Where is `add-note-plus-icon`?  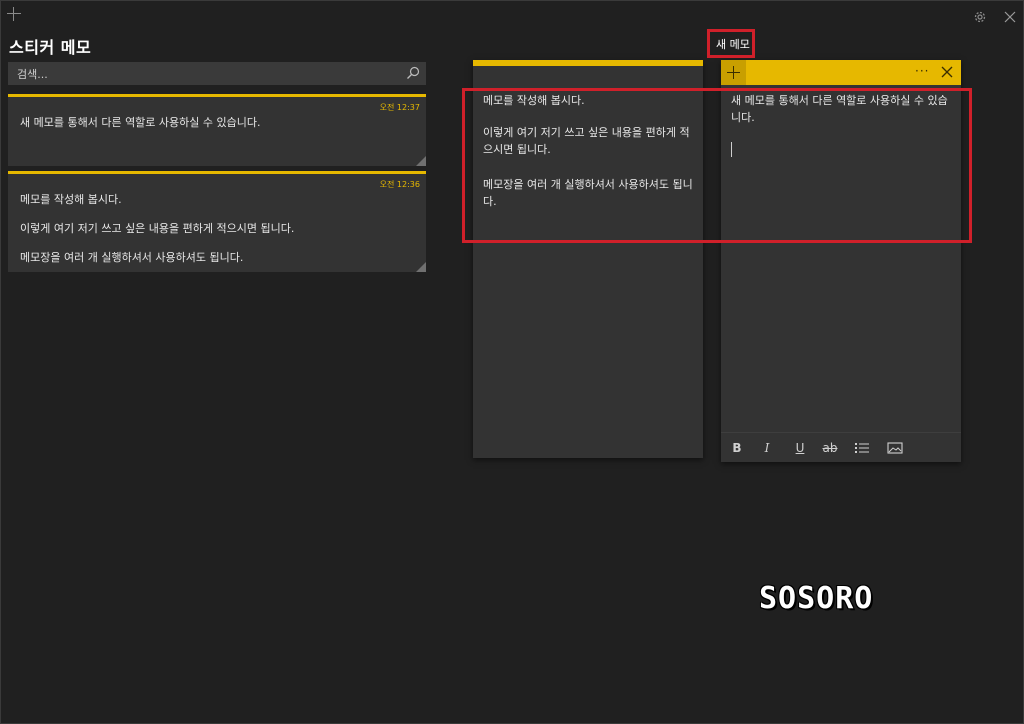 add-note-plus-icon is located at coordinates (14, 14).